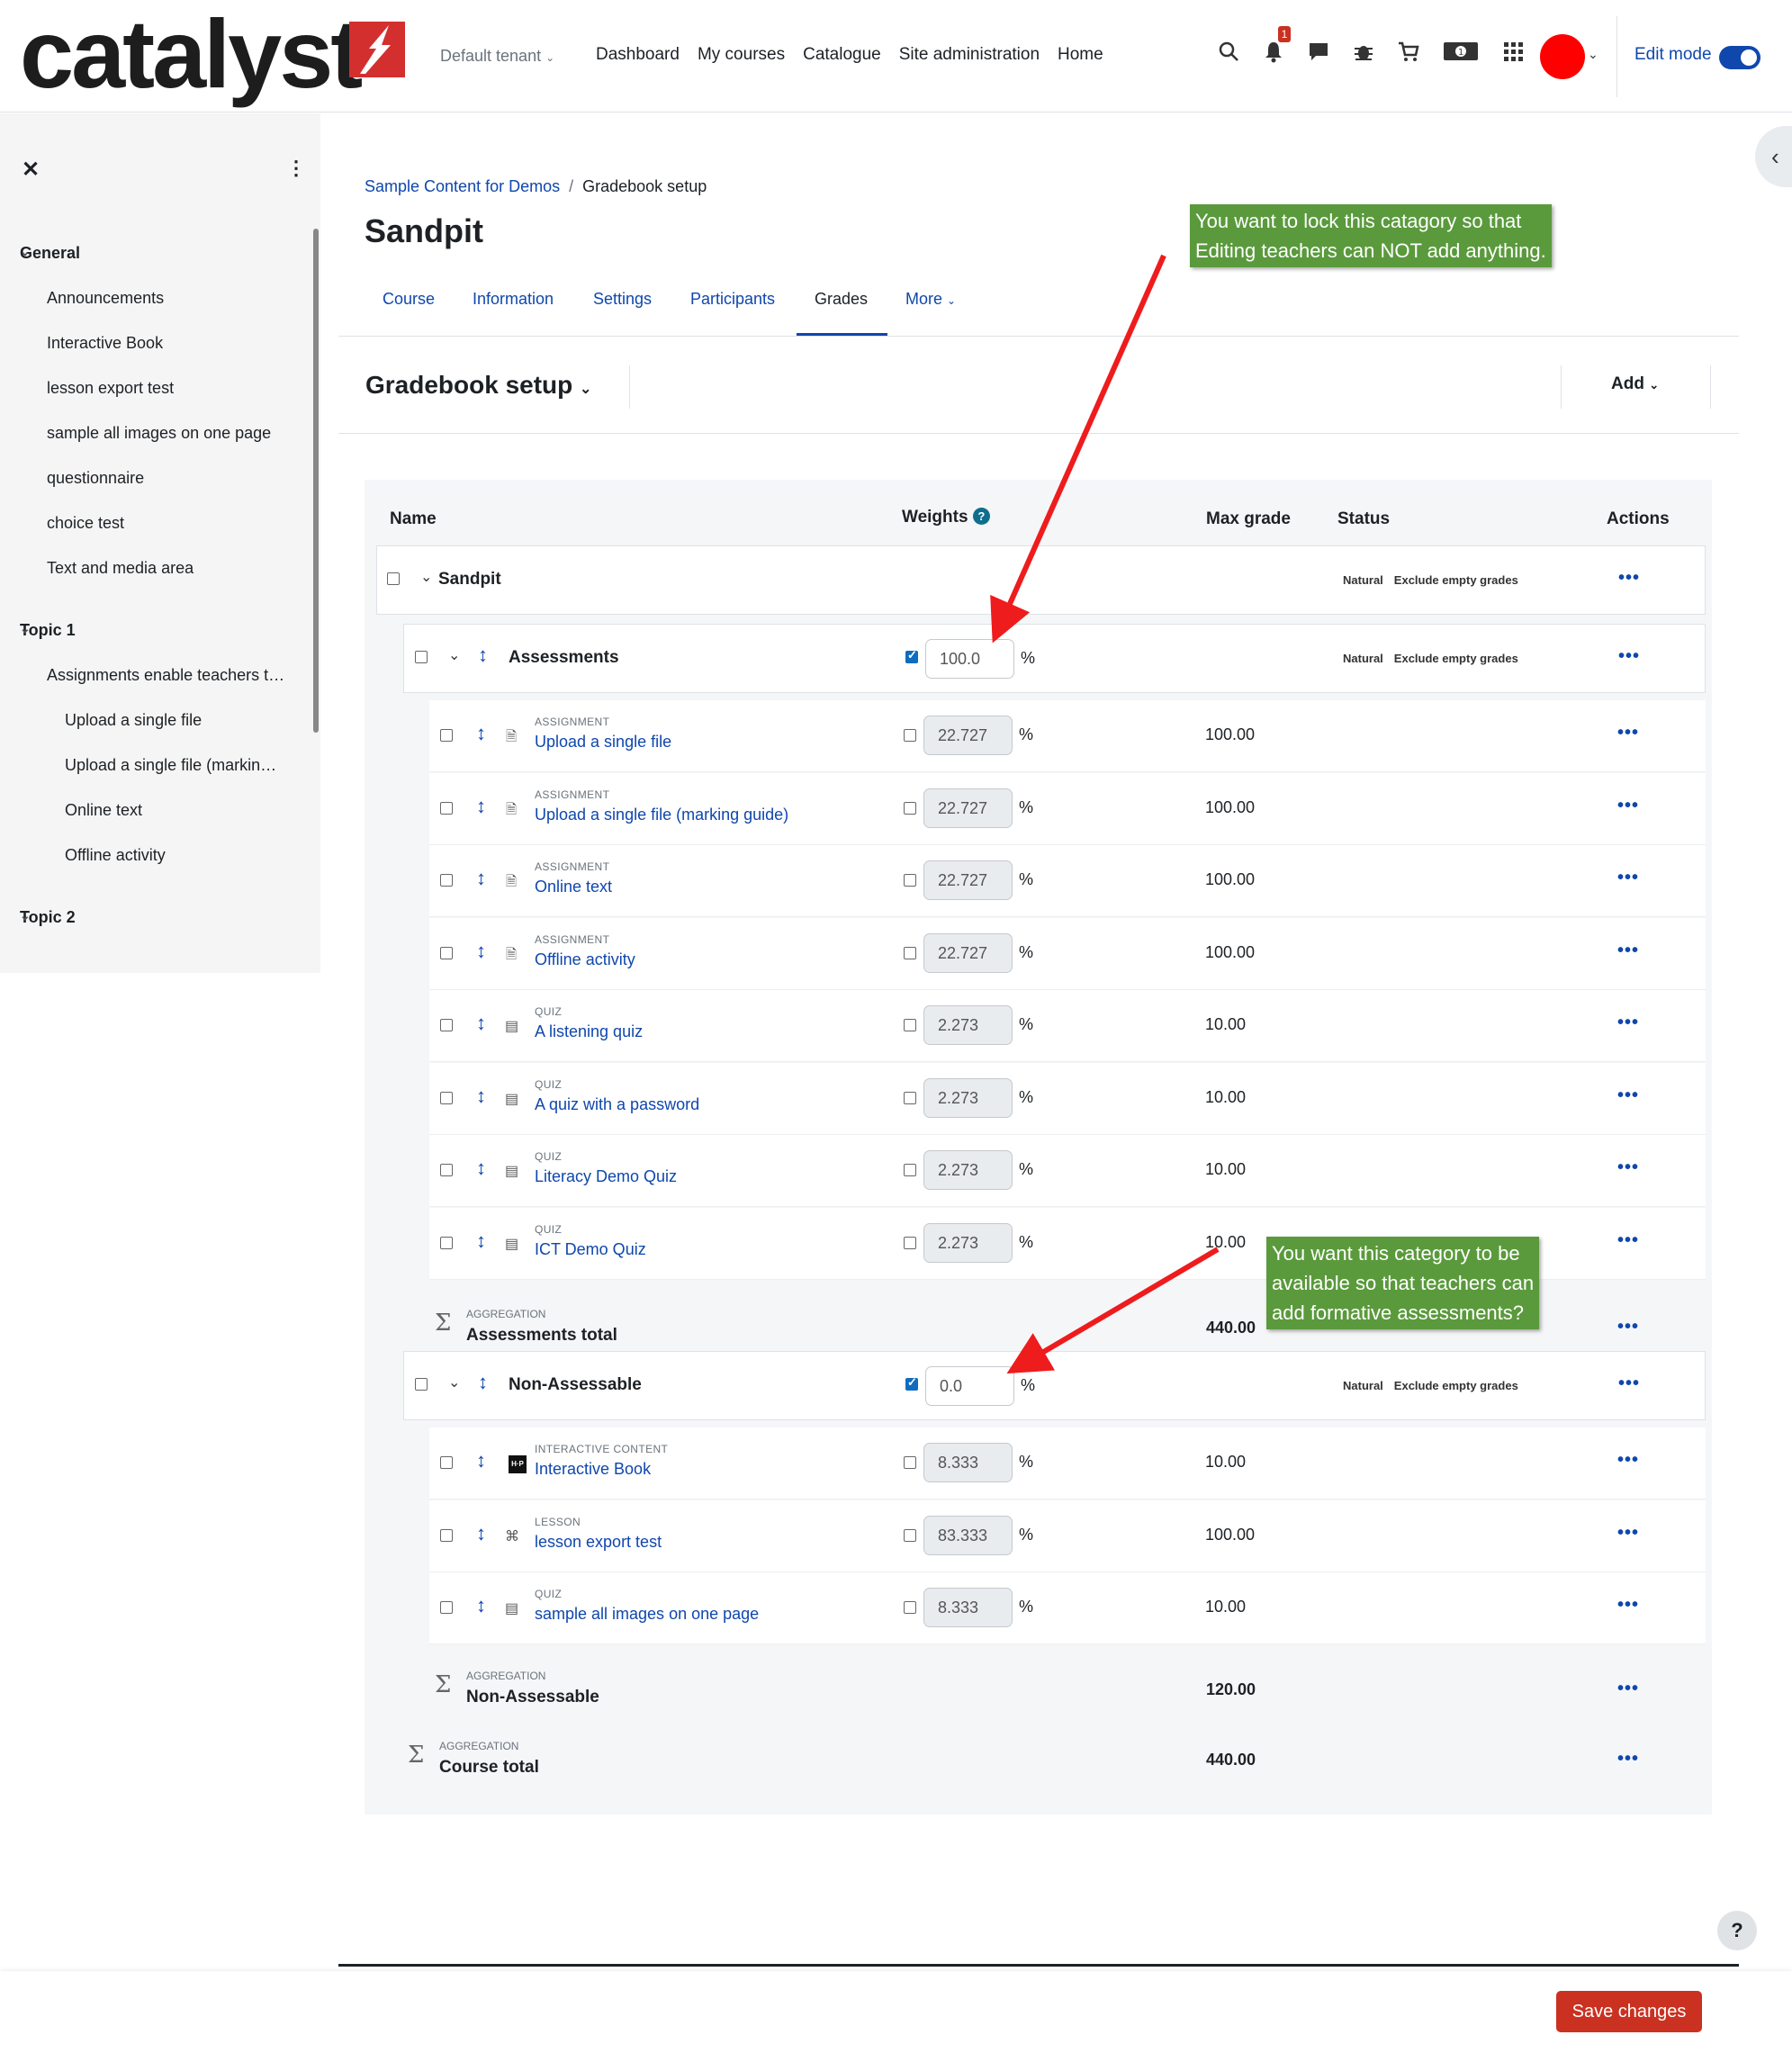  Describe the element at coordinates (115, 856) in the screenshot. I see `drawer-item-offline-activity: Offline activity` at that location.